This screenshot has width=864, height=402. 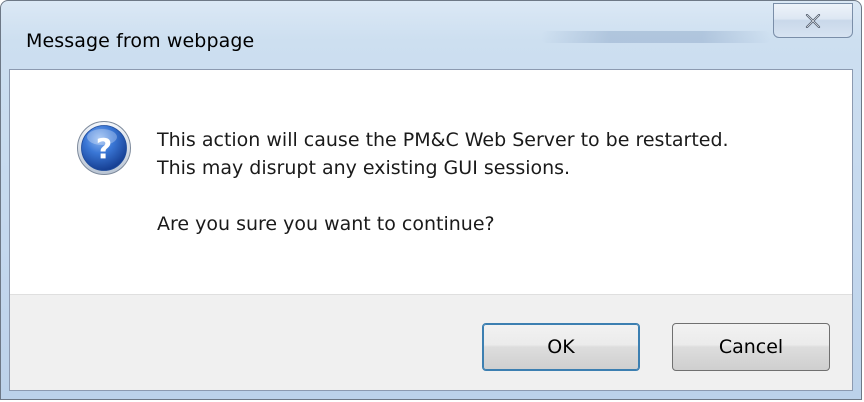 What do you see at coordinates (561, 347) in the screenshot?
I see `ok-button: OK` at bounding box center [561, 347].